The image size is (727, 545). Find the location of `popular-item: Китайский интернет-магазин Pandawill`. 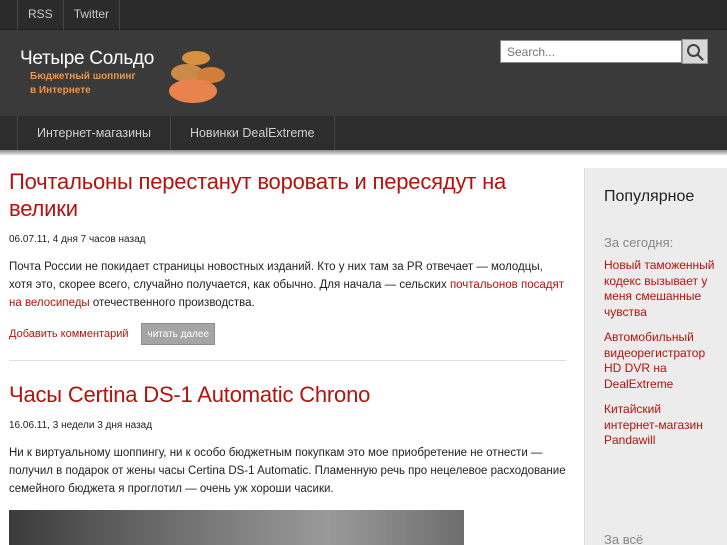

popular-item: Китайский интернет-магазин Pandawill is located at coordinates (660, 425).